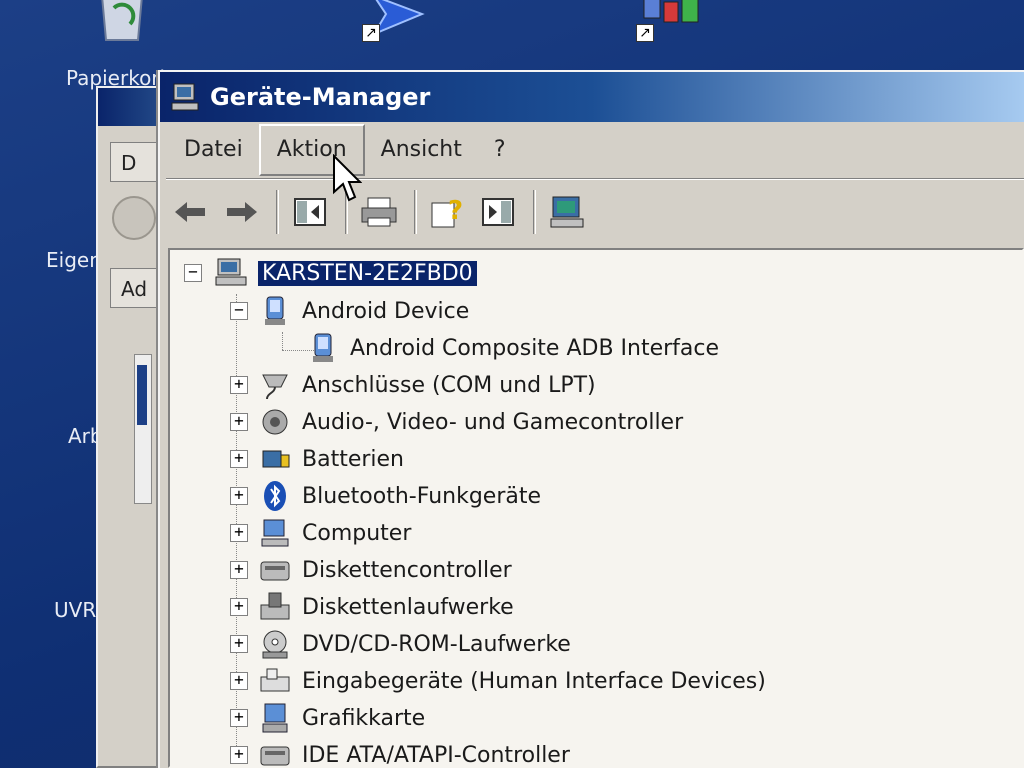 Image resolution: width=1024 pixels, height=768 pixels. What do you see at coordinates (275, 607) in the screenshot?
I see `floppy-drive-icon` at bounding box center [275, 607].